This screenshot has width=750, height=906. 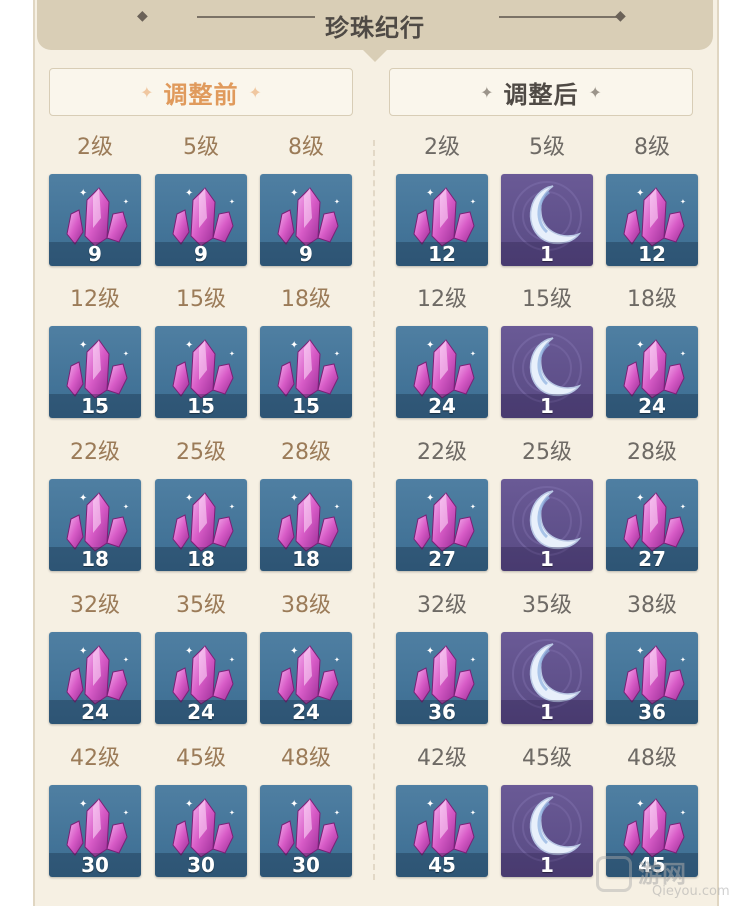 I want to click on banner-line-left, so click(x=256, y=17).